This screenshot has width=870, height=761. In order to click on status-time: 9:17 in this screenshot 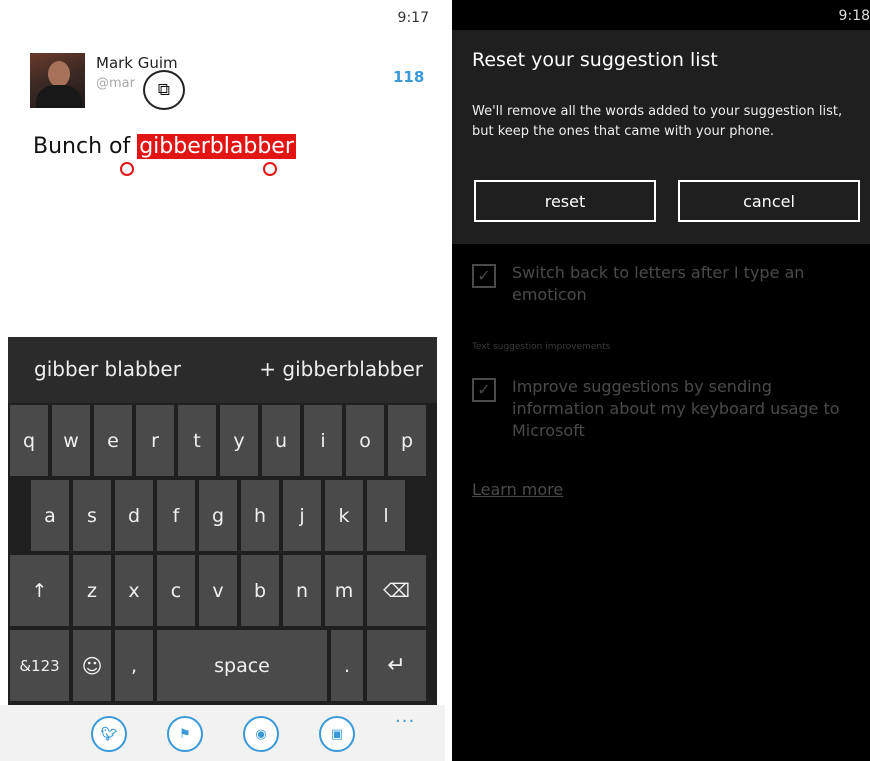, I will do `click(413, 18)`.